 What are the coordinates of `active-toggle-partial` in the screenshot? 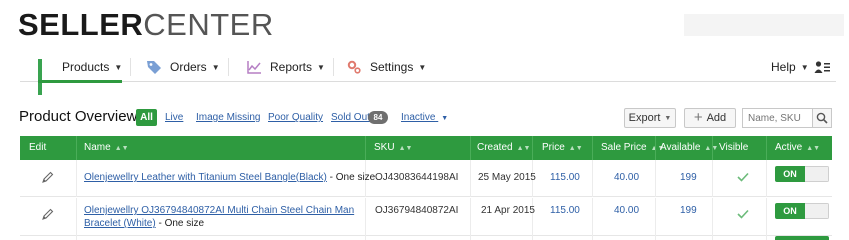 It's located at (802, 238).